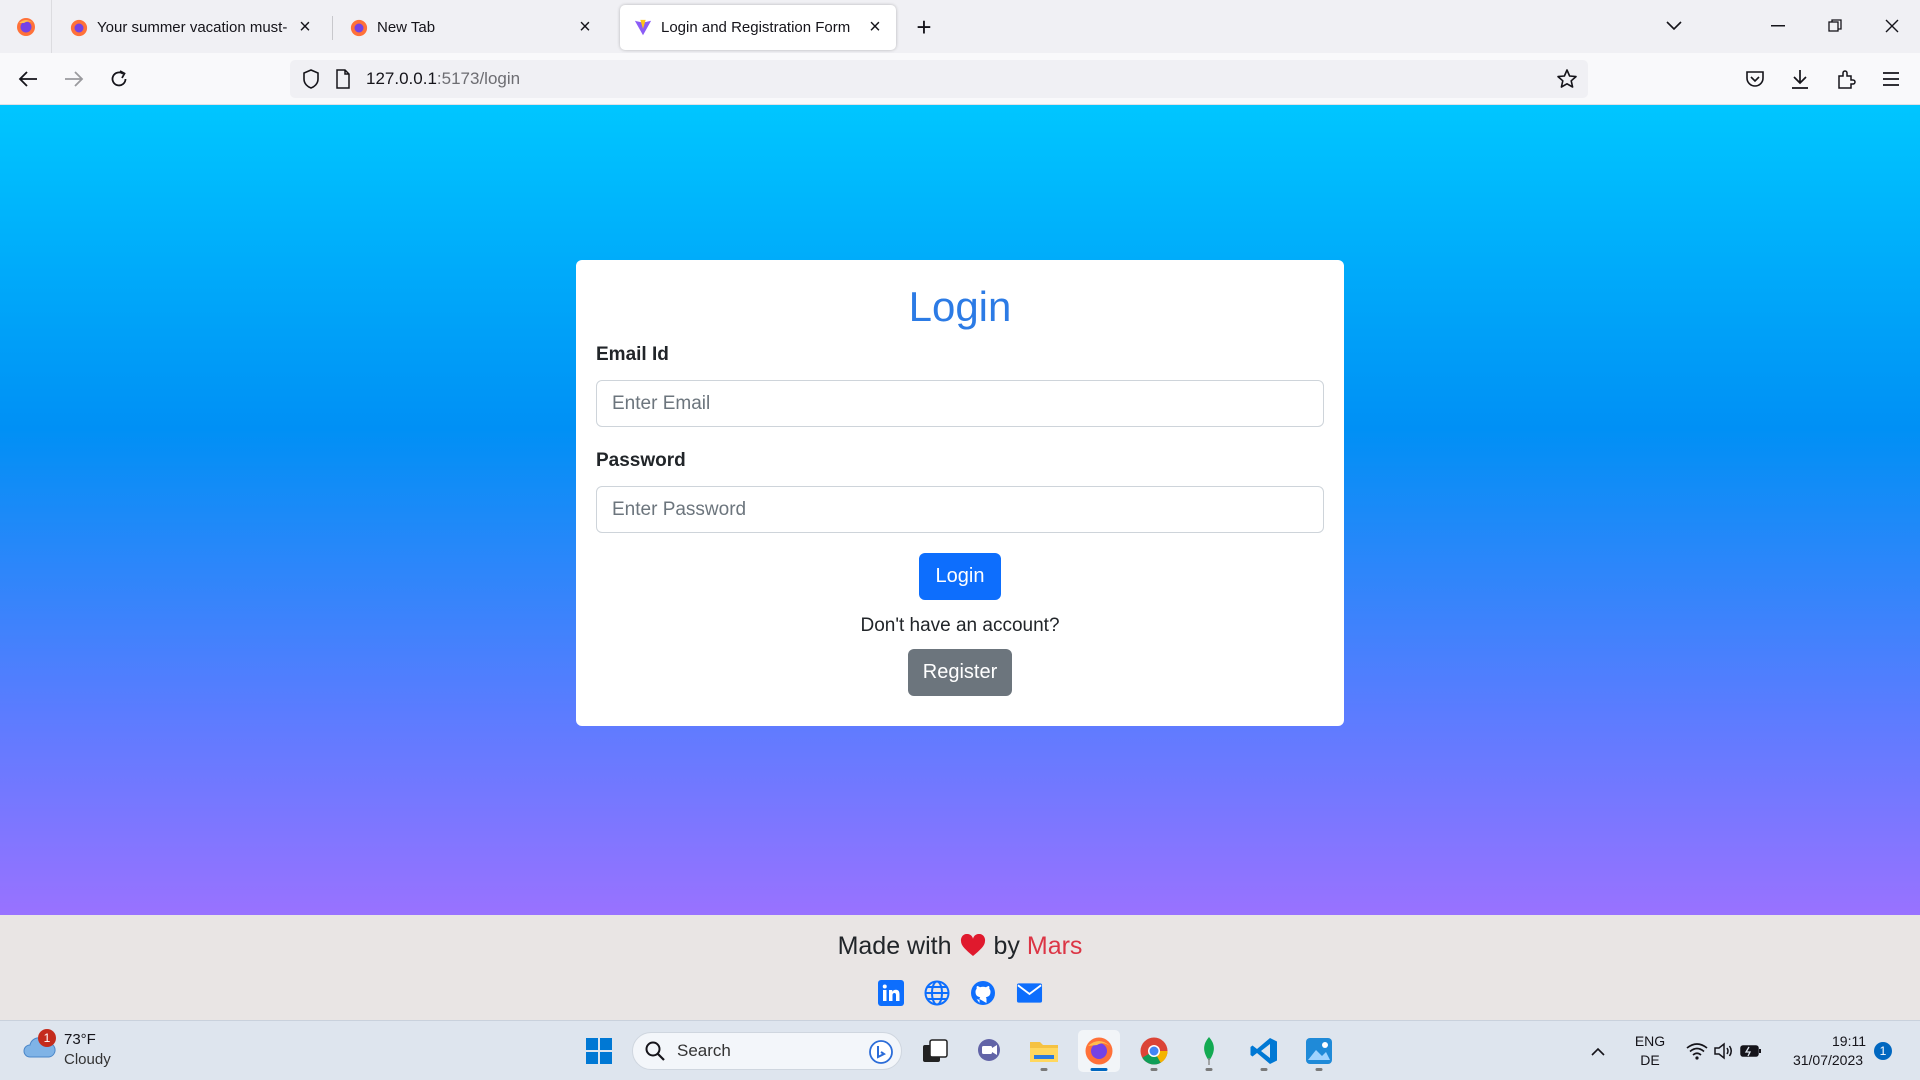 This screenshot has width=1920, height=1080. I want to click on windows-icon, so click(599, 1051).